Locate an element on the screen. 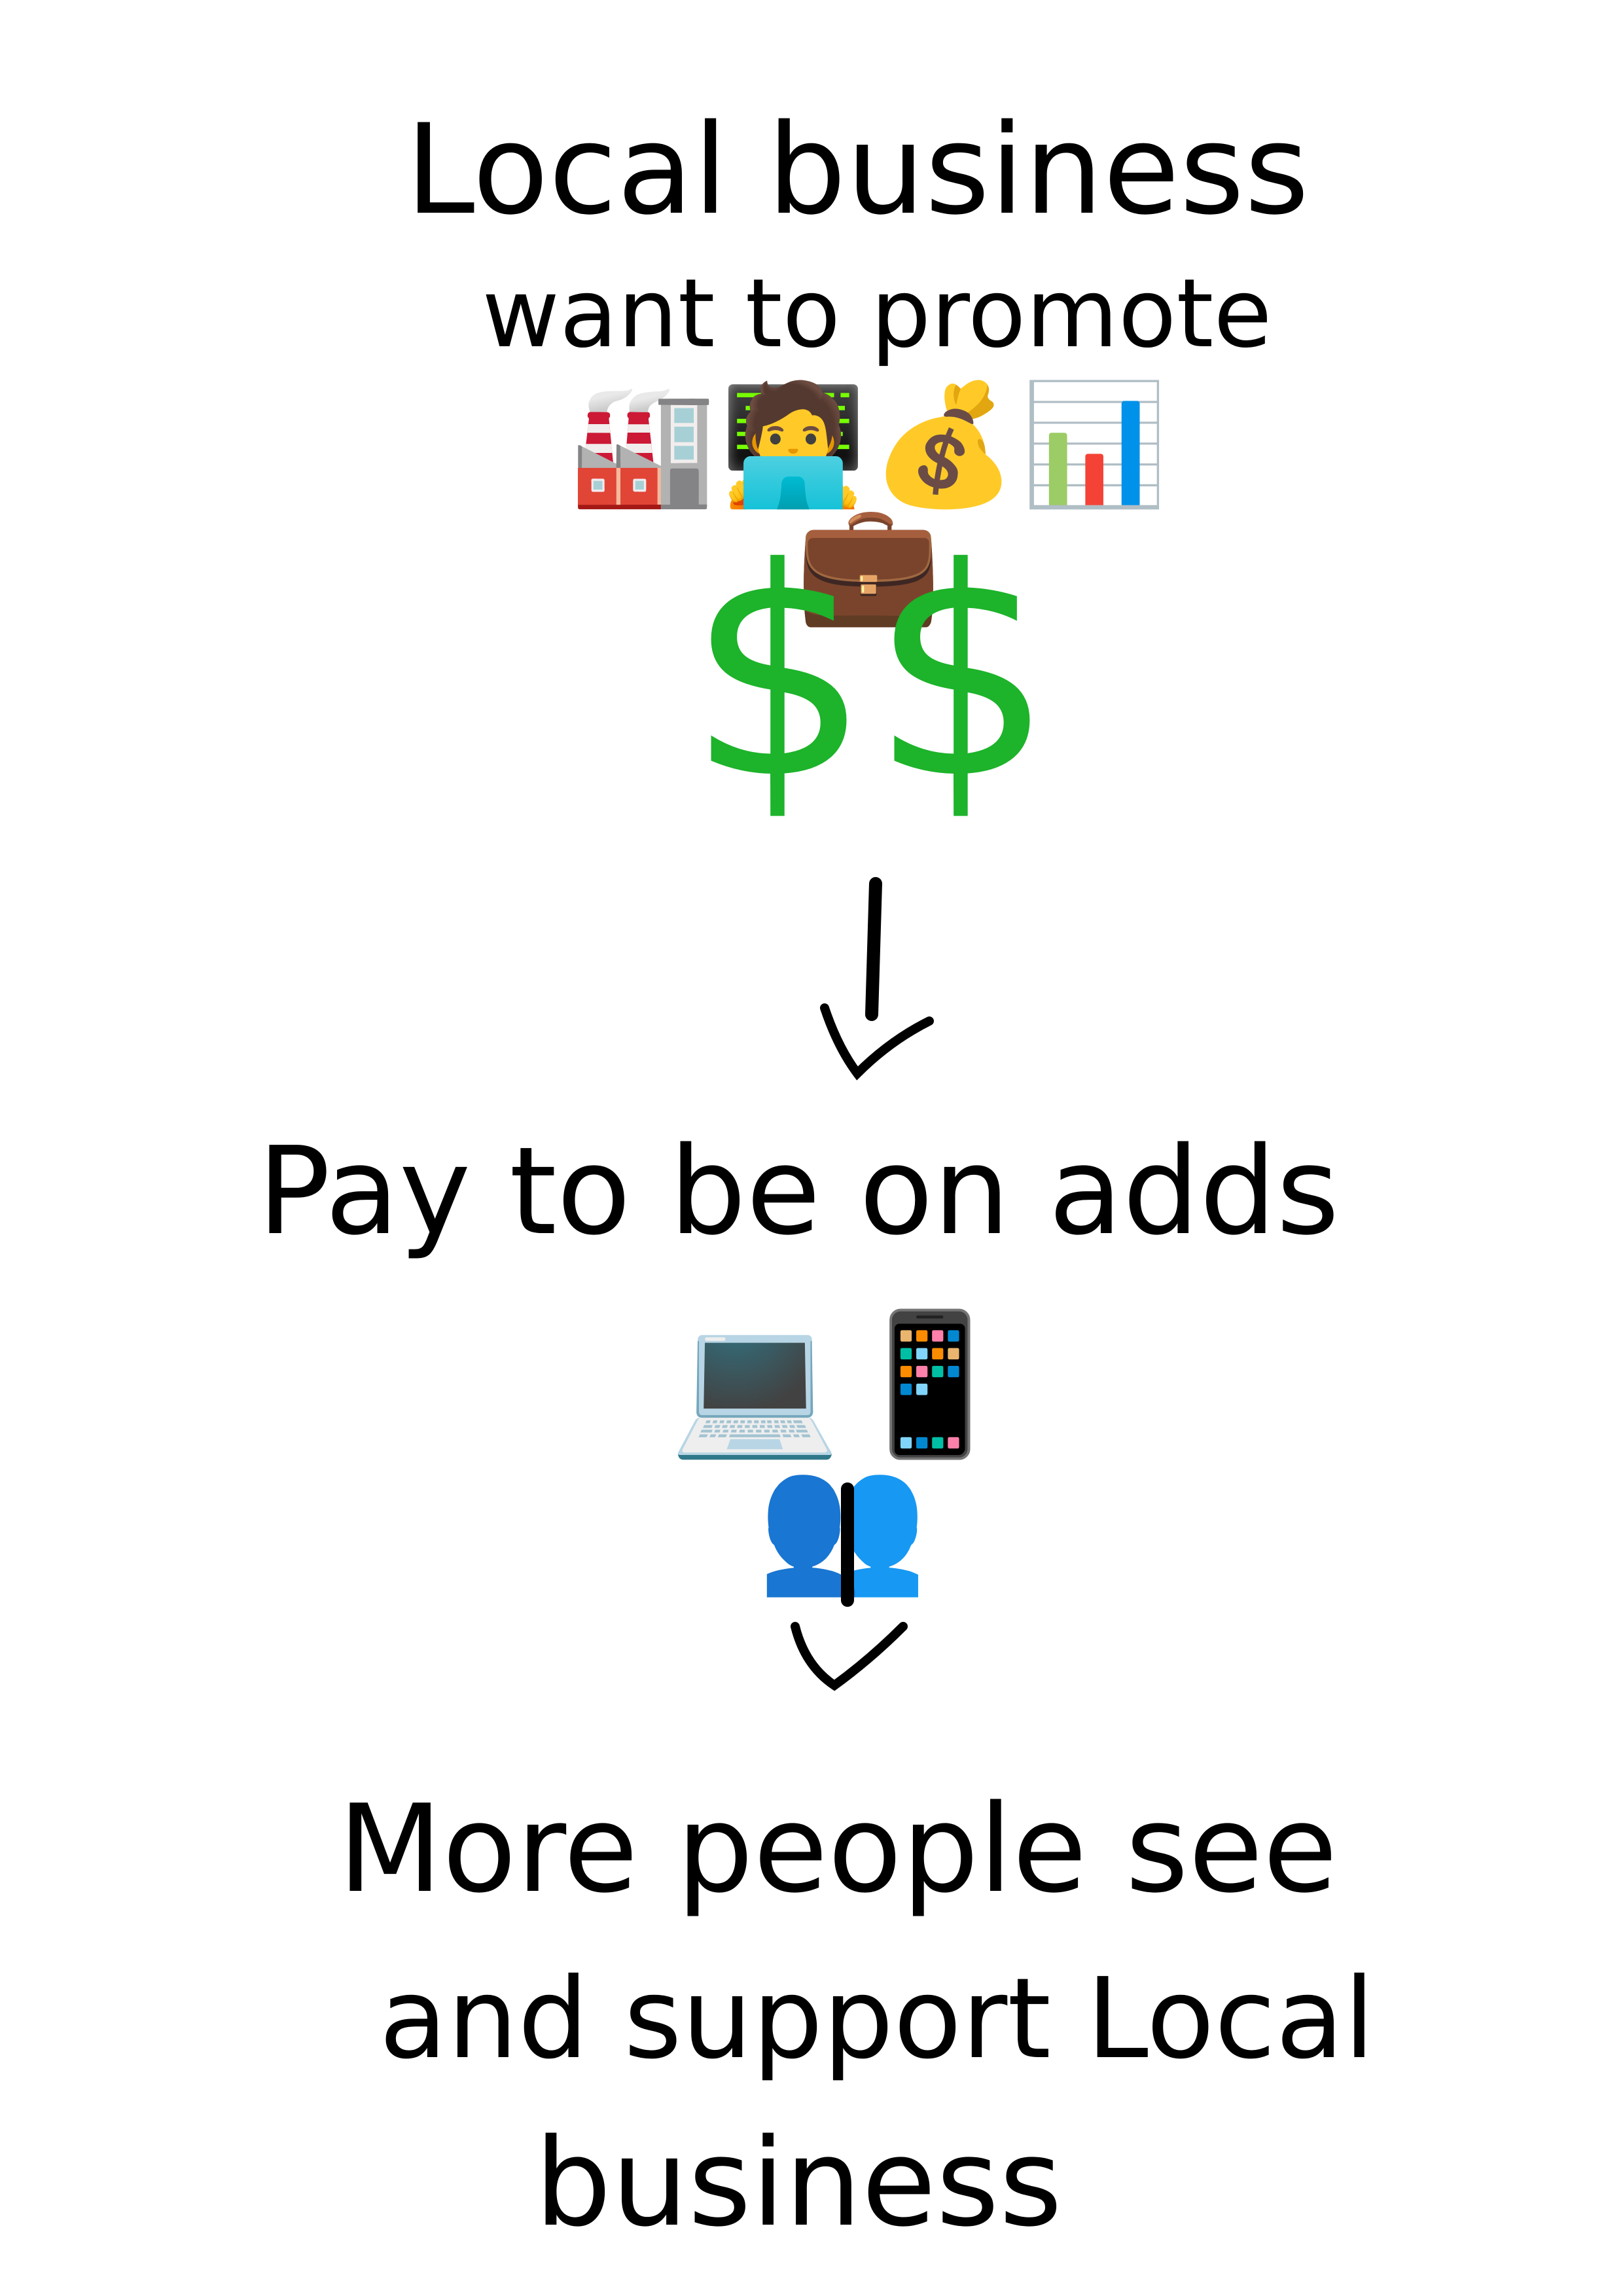 This screenshot has height=2296, width=1623. heading-pay-to-be-on-adds: Pay to be on adds is located at coordinates (798, 1191).